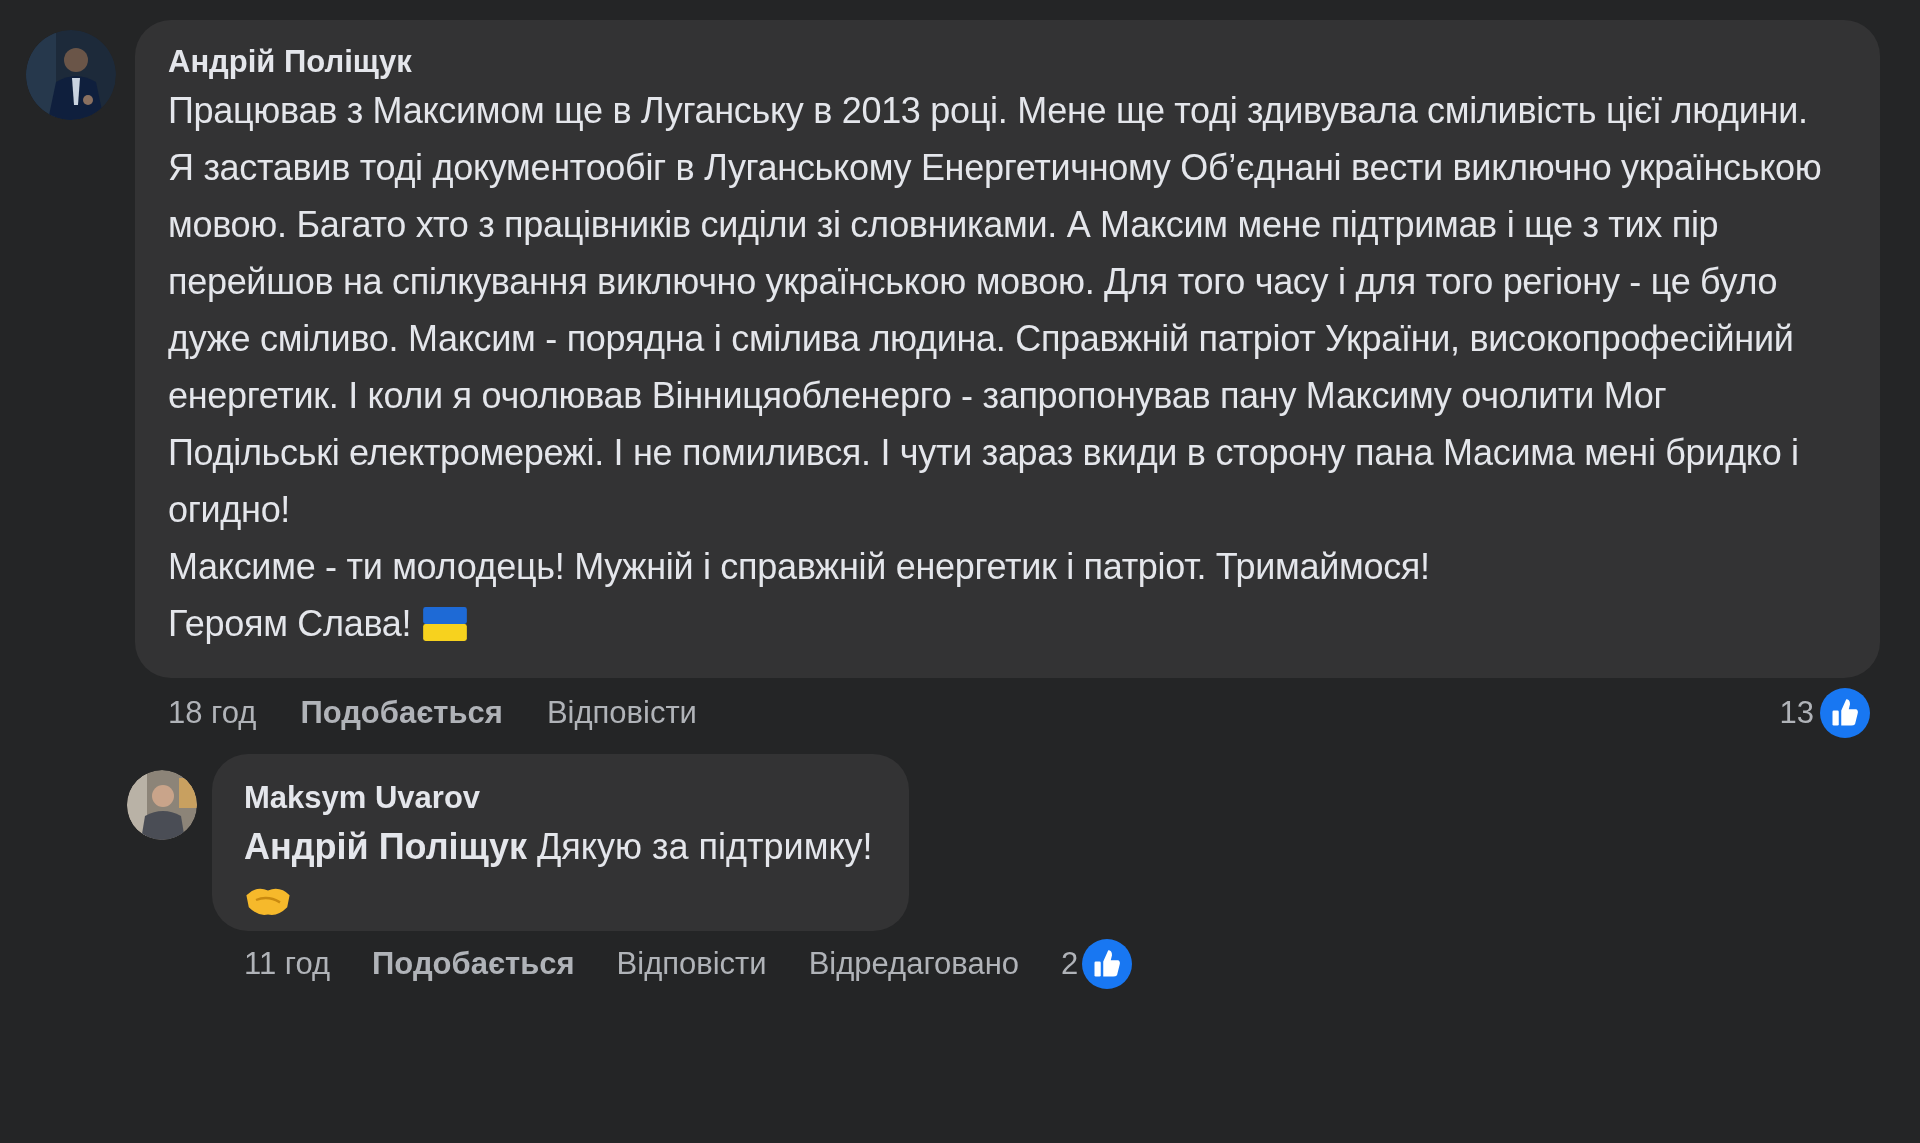 The height and width of the screenshot is (1143, 1920). Describe the element at coordinates (290, 624) in the screenshot. I see `comment-text: Героям Слава!` at that location.